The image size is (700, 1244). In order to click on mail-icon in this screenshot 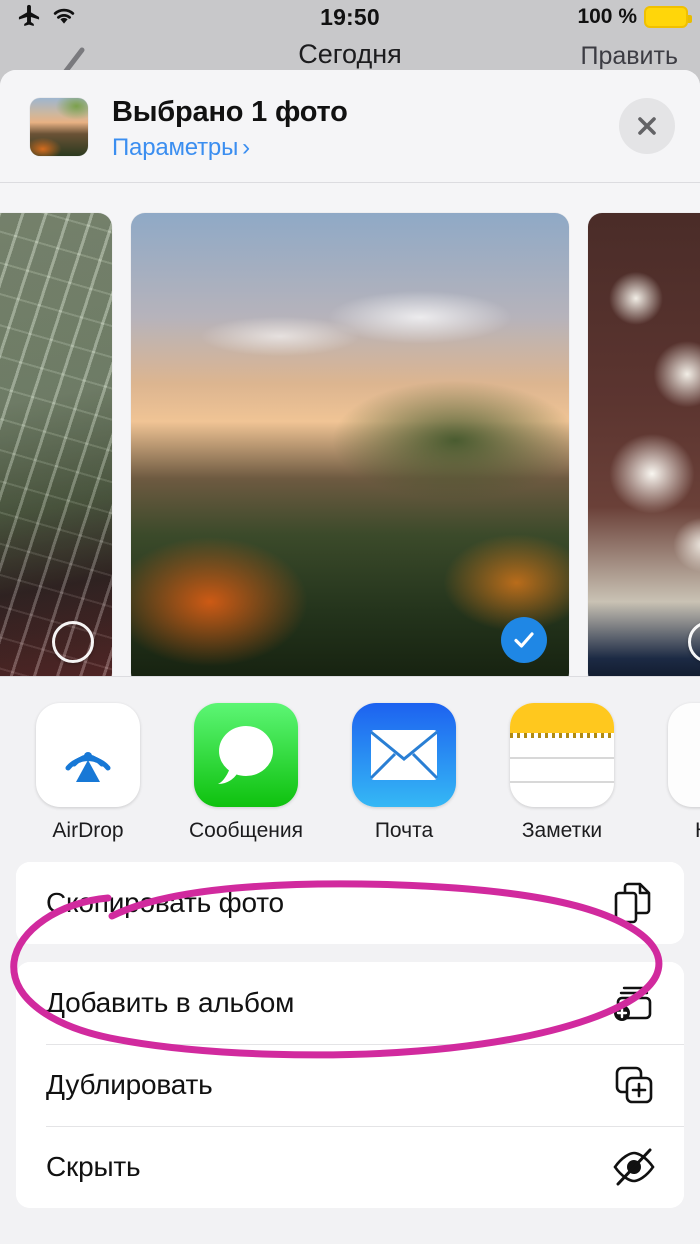, I will do `click(404, 755)`.